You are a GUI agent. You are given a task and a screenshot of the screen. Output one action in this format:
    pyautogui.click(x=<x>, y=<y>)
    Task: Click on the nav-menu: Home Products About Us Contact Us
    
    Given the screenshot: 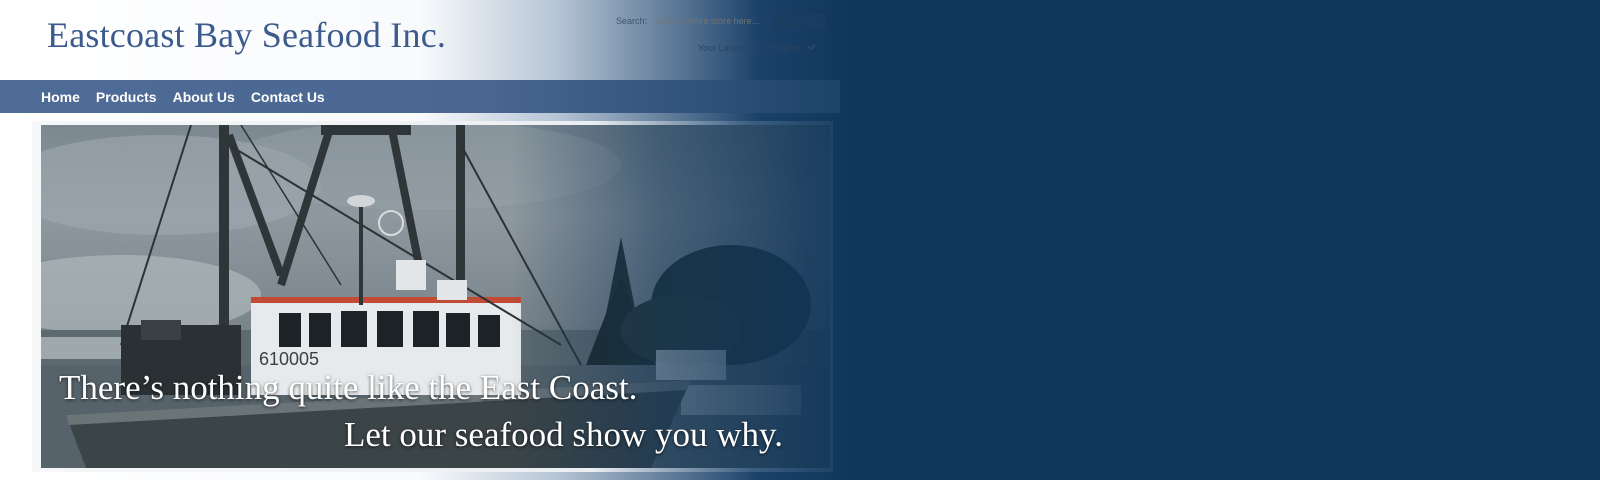 What is the action you would take?
    pyautogui.click(x=183, y=96)
    